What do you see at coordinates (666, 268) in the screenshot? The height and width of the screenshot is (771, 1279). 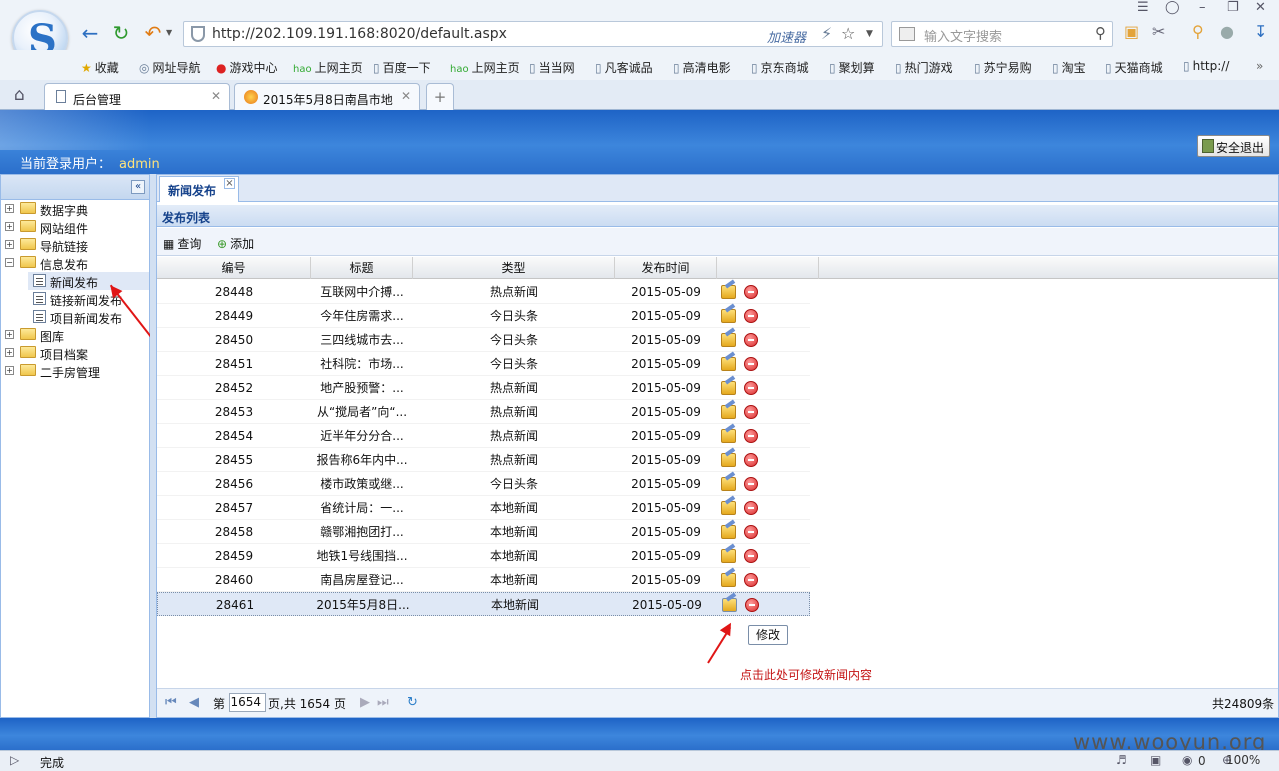 I see `column-header-date: 发布时间` at bounding box center [666, 268].